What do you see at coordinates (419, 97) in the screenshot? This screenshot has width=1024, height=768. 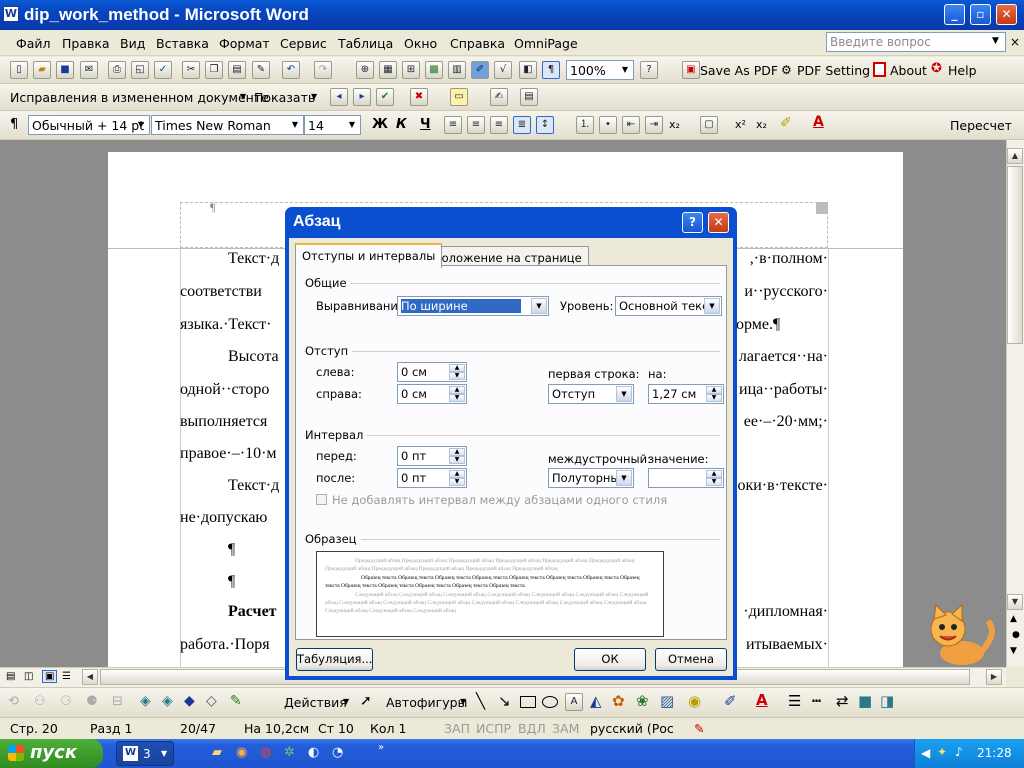 I see `reject-change-icon: ✖` at bounding box center [419, 97].